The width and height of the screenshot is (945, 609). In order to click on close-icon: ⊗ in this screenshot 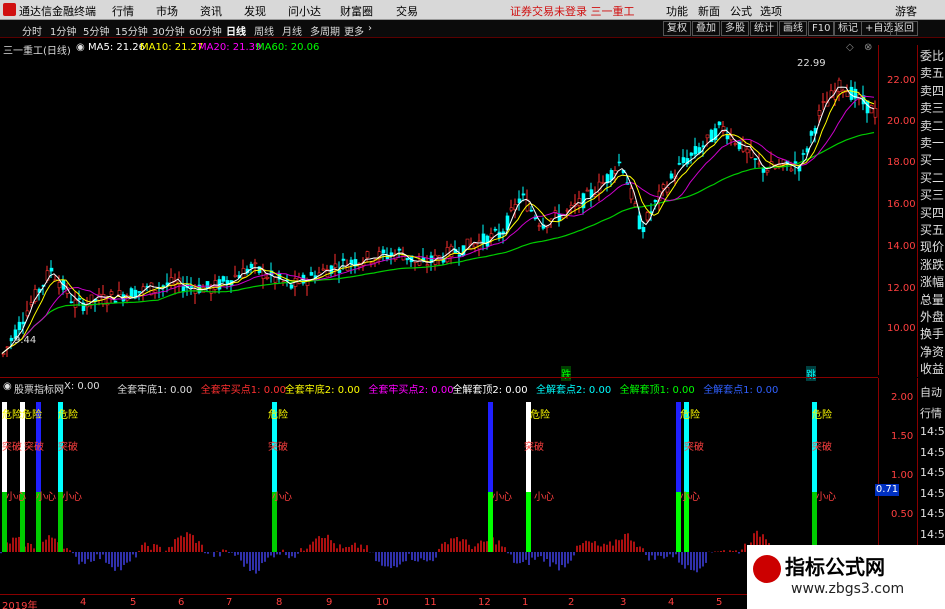, I will do `click(868, 47)`.